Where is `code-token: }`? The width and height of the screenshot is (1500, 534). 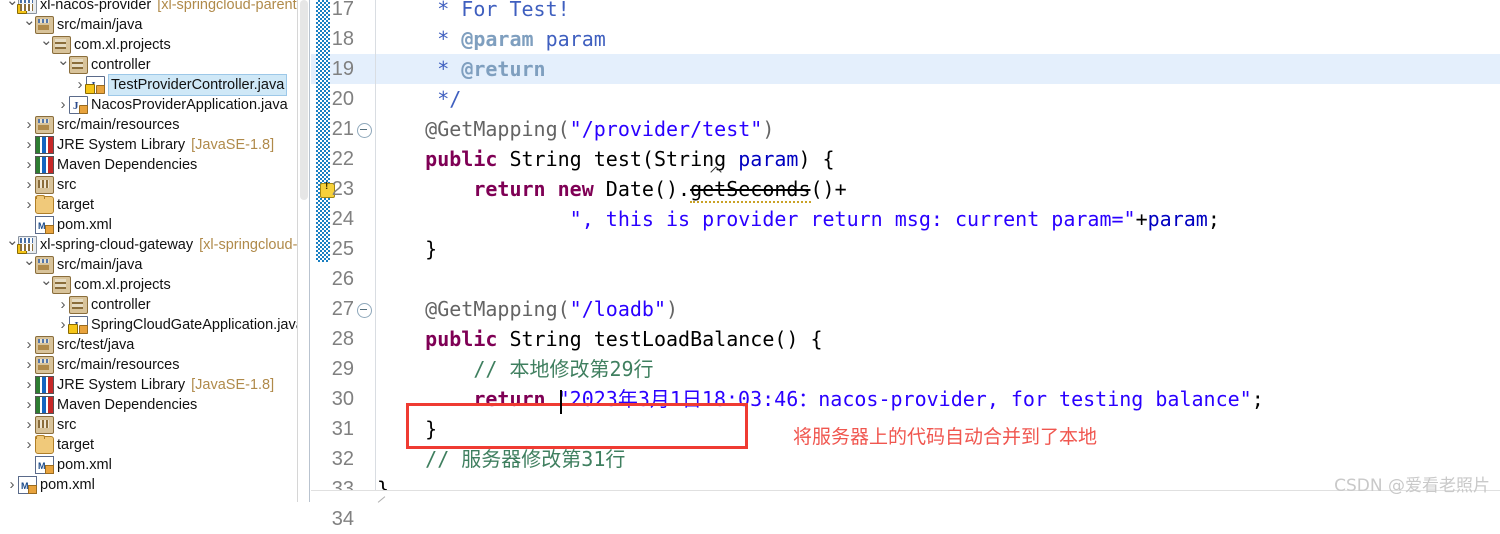
code-token: } is located at coordinates (407, 249).